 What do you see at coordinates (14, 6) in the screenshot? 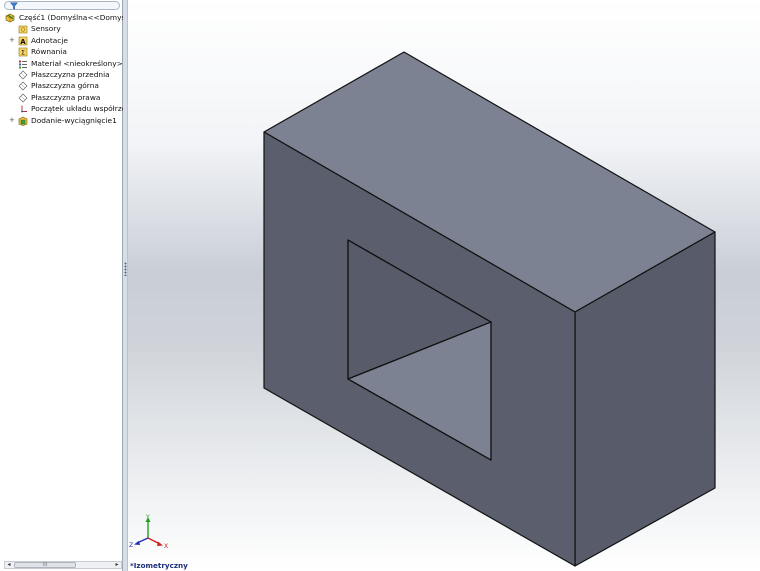
I see `filter-icon` at bounding box center [14, 6].